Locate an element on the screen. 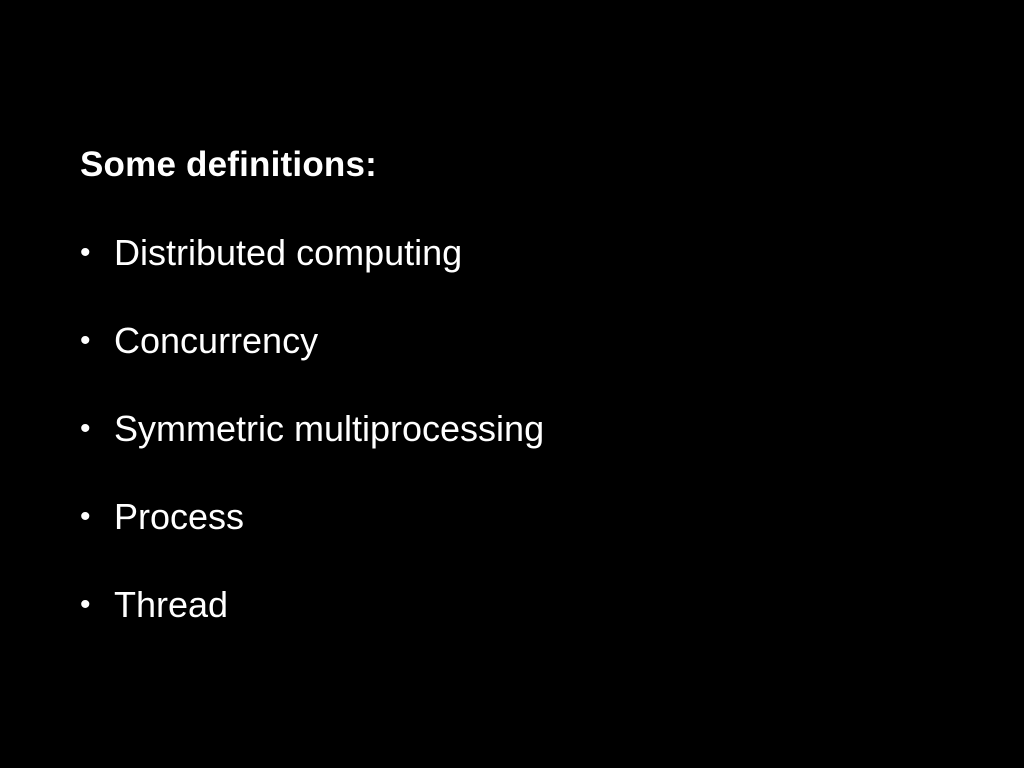  list-item-label: Thread is located at coordinates (171, 604).